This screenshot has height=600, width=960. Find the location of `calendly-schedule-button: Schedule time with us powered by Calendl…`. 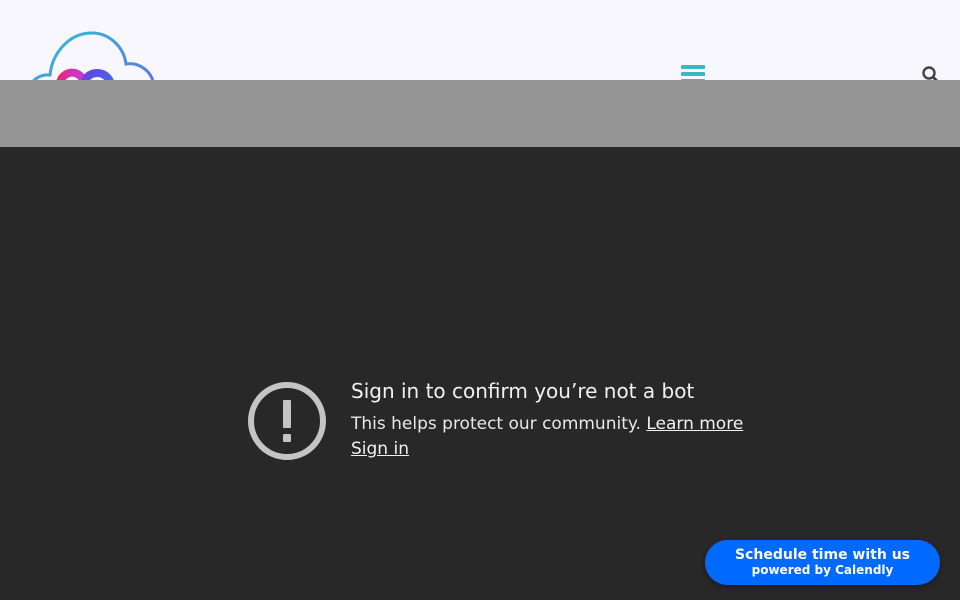

calendly-schedule-button: Schedule time with us powered by Calendl… is located at coordinates (822, 562).